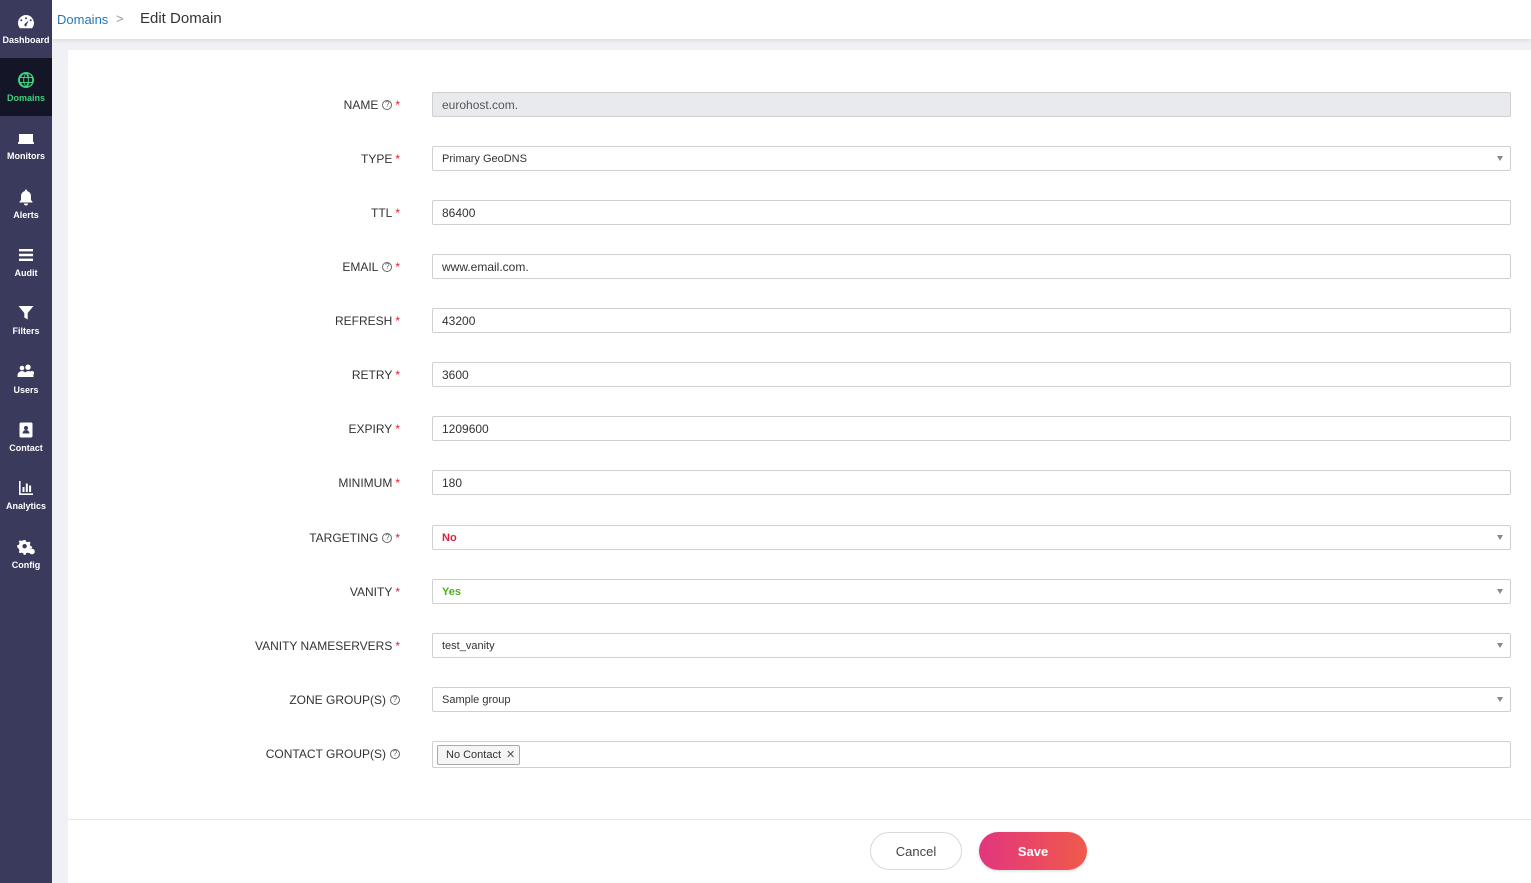 The width and height of the screenshot is (1531, 883). What do you see at coordinates (367, 321) in the screenshot?
I see `refresh-label: REFRESH *` at bounding box center [367, 321].